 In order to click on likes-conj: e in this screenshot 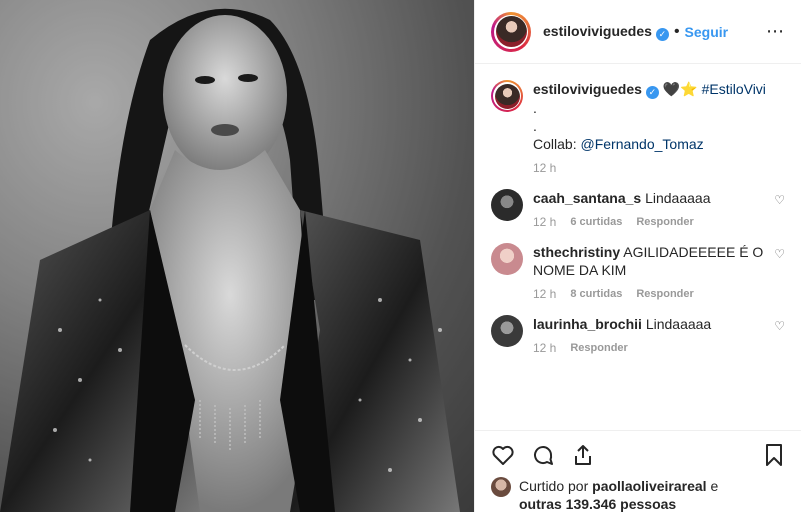, I will do `click(714, 486)`.